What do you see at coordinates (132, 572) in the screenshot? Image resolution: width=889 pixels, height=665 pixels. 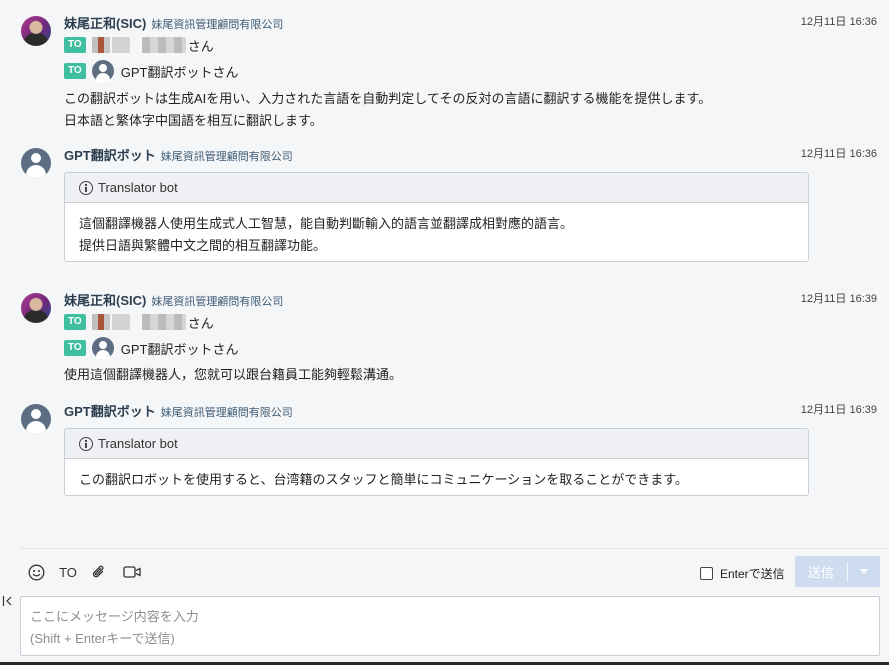 I see `video-camera-icon` at bounding box center [132, 572].